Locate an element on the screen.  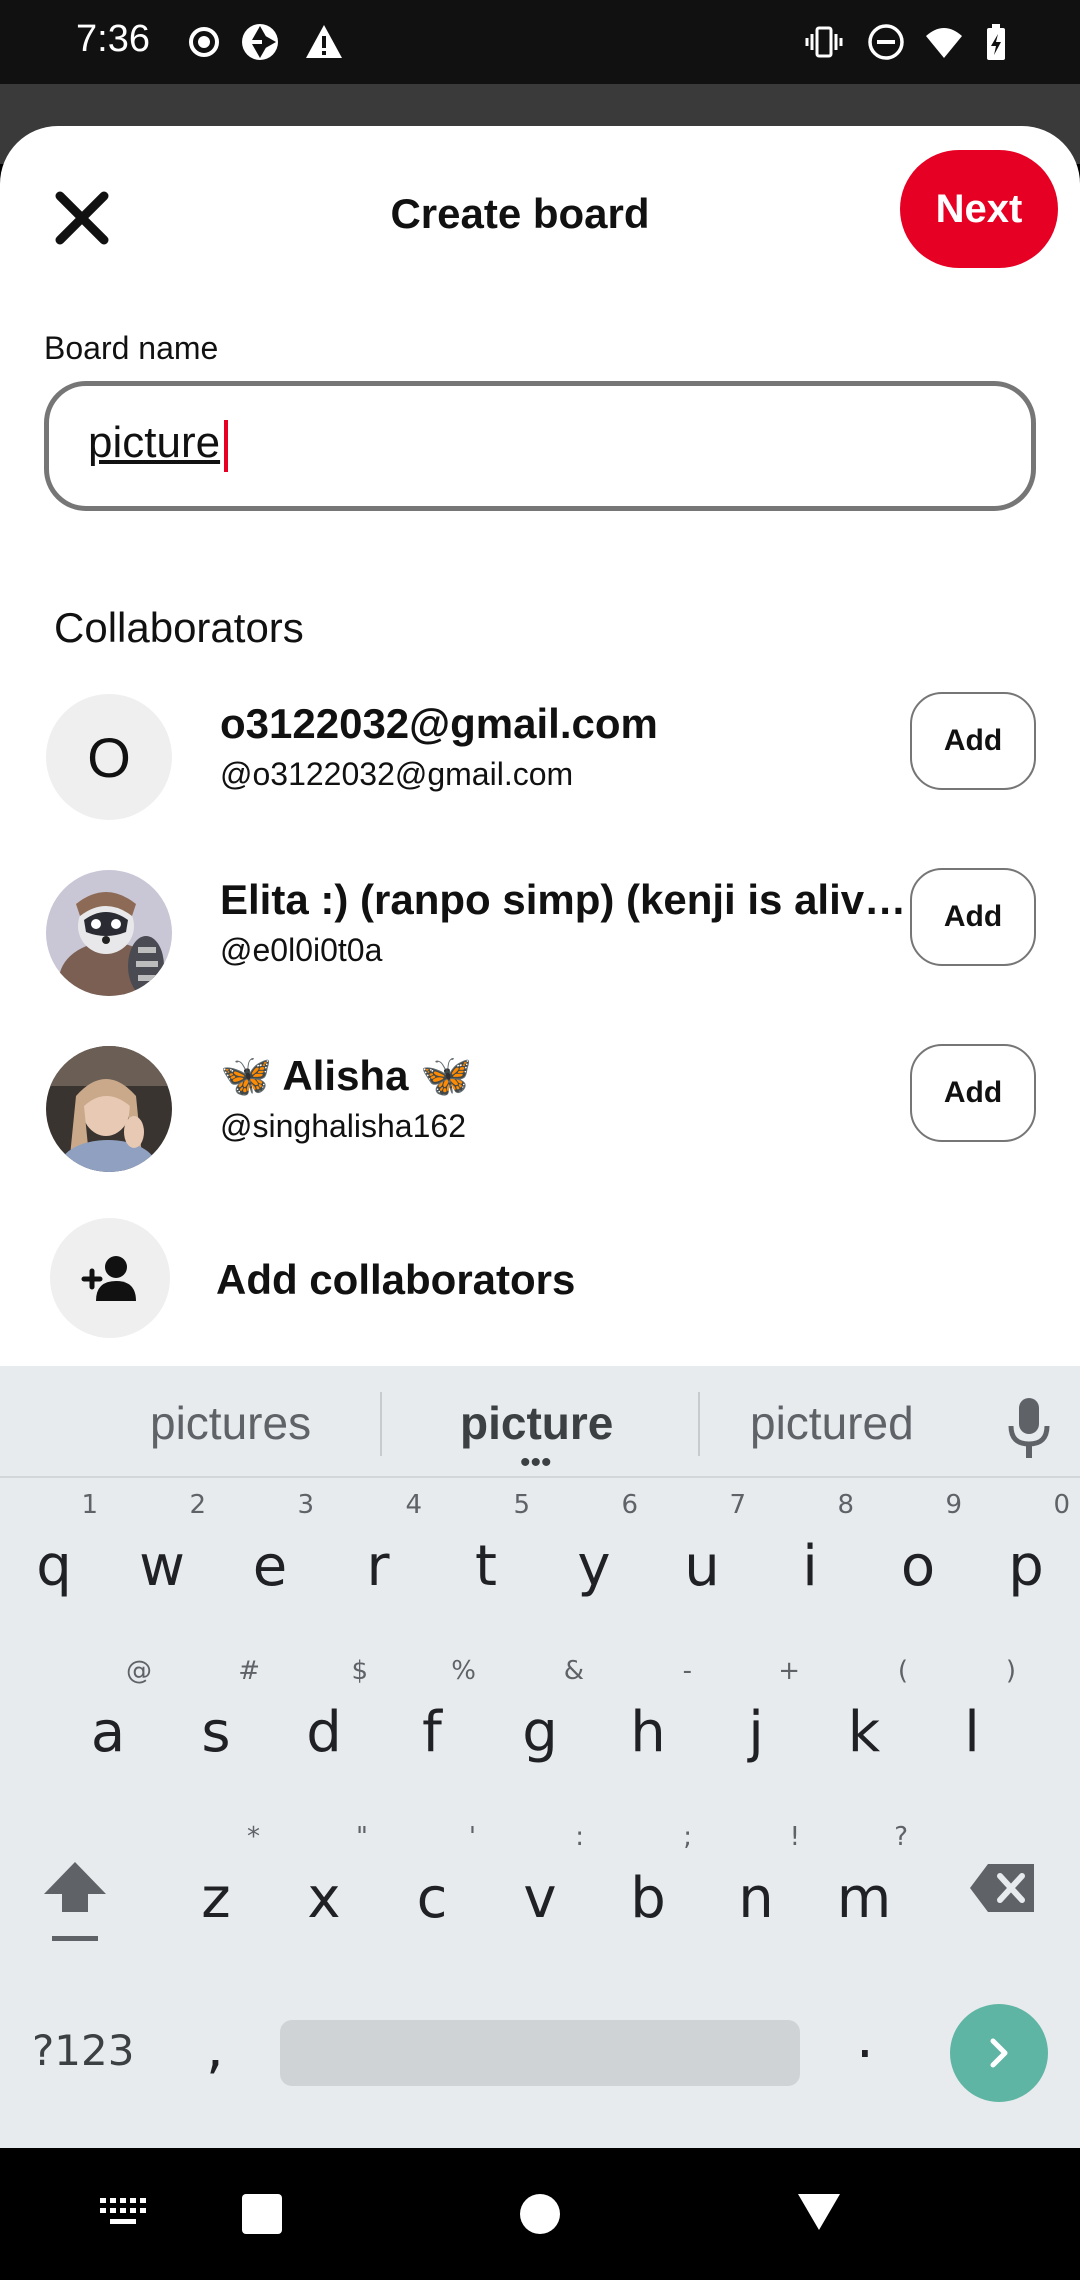
key-p: 0p is located at coordinates (1026, 1555).